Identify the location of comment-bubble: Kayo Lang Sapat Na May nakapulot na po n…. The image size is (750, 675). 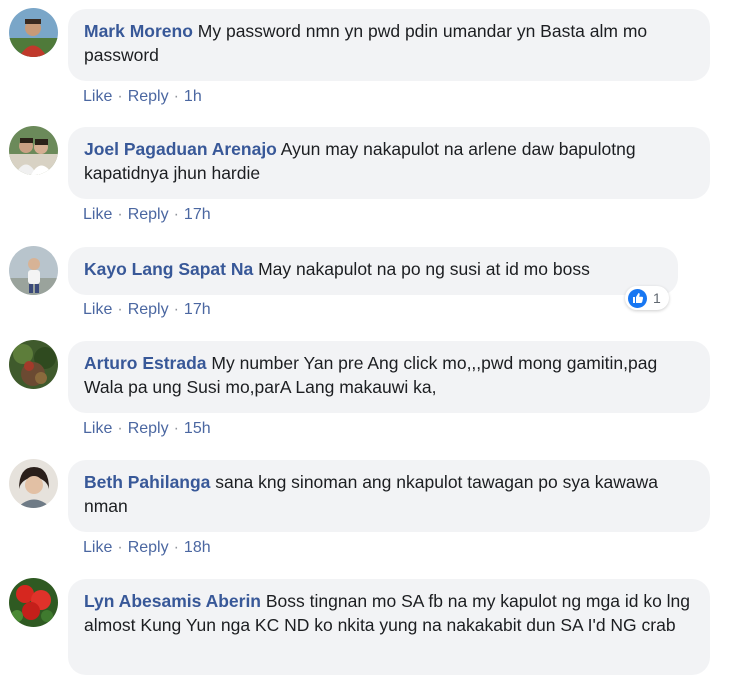
(373, 271).